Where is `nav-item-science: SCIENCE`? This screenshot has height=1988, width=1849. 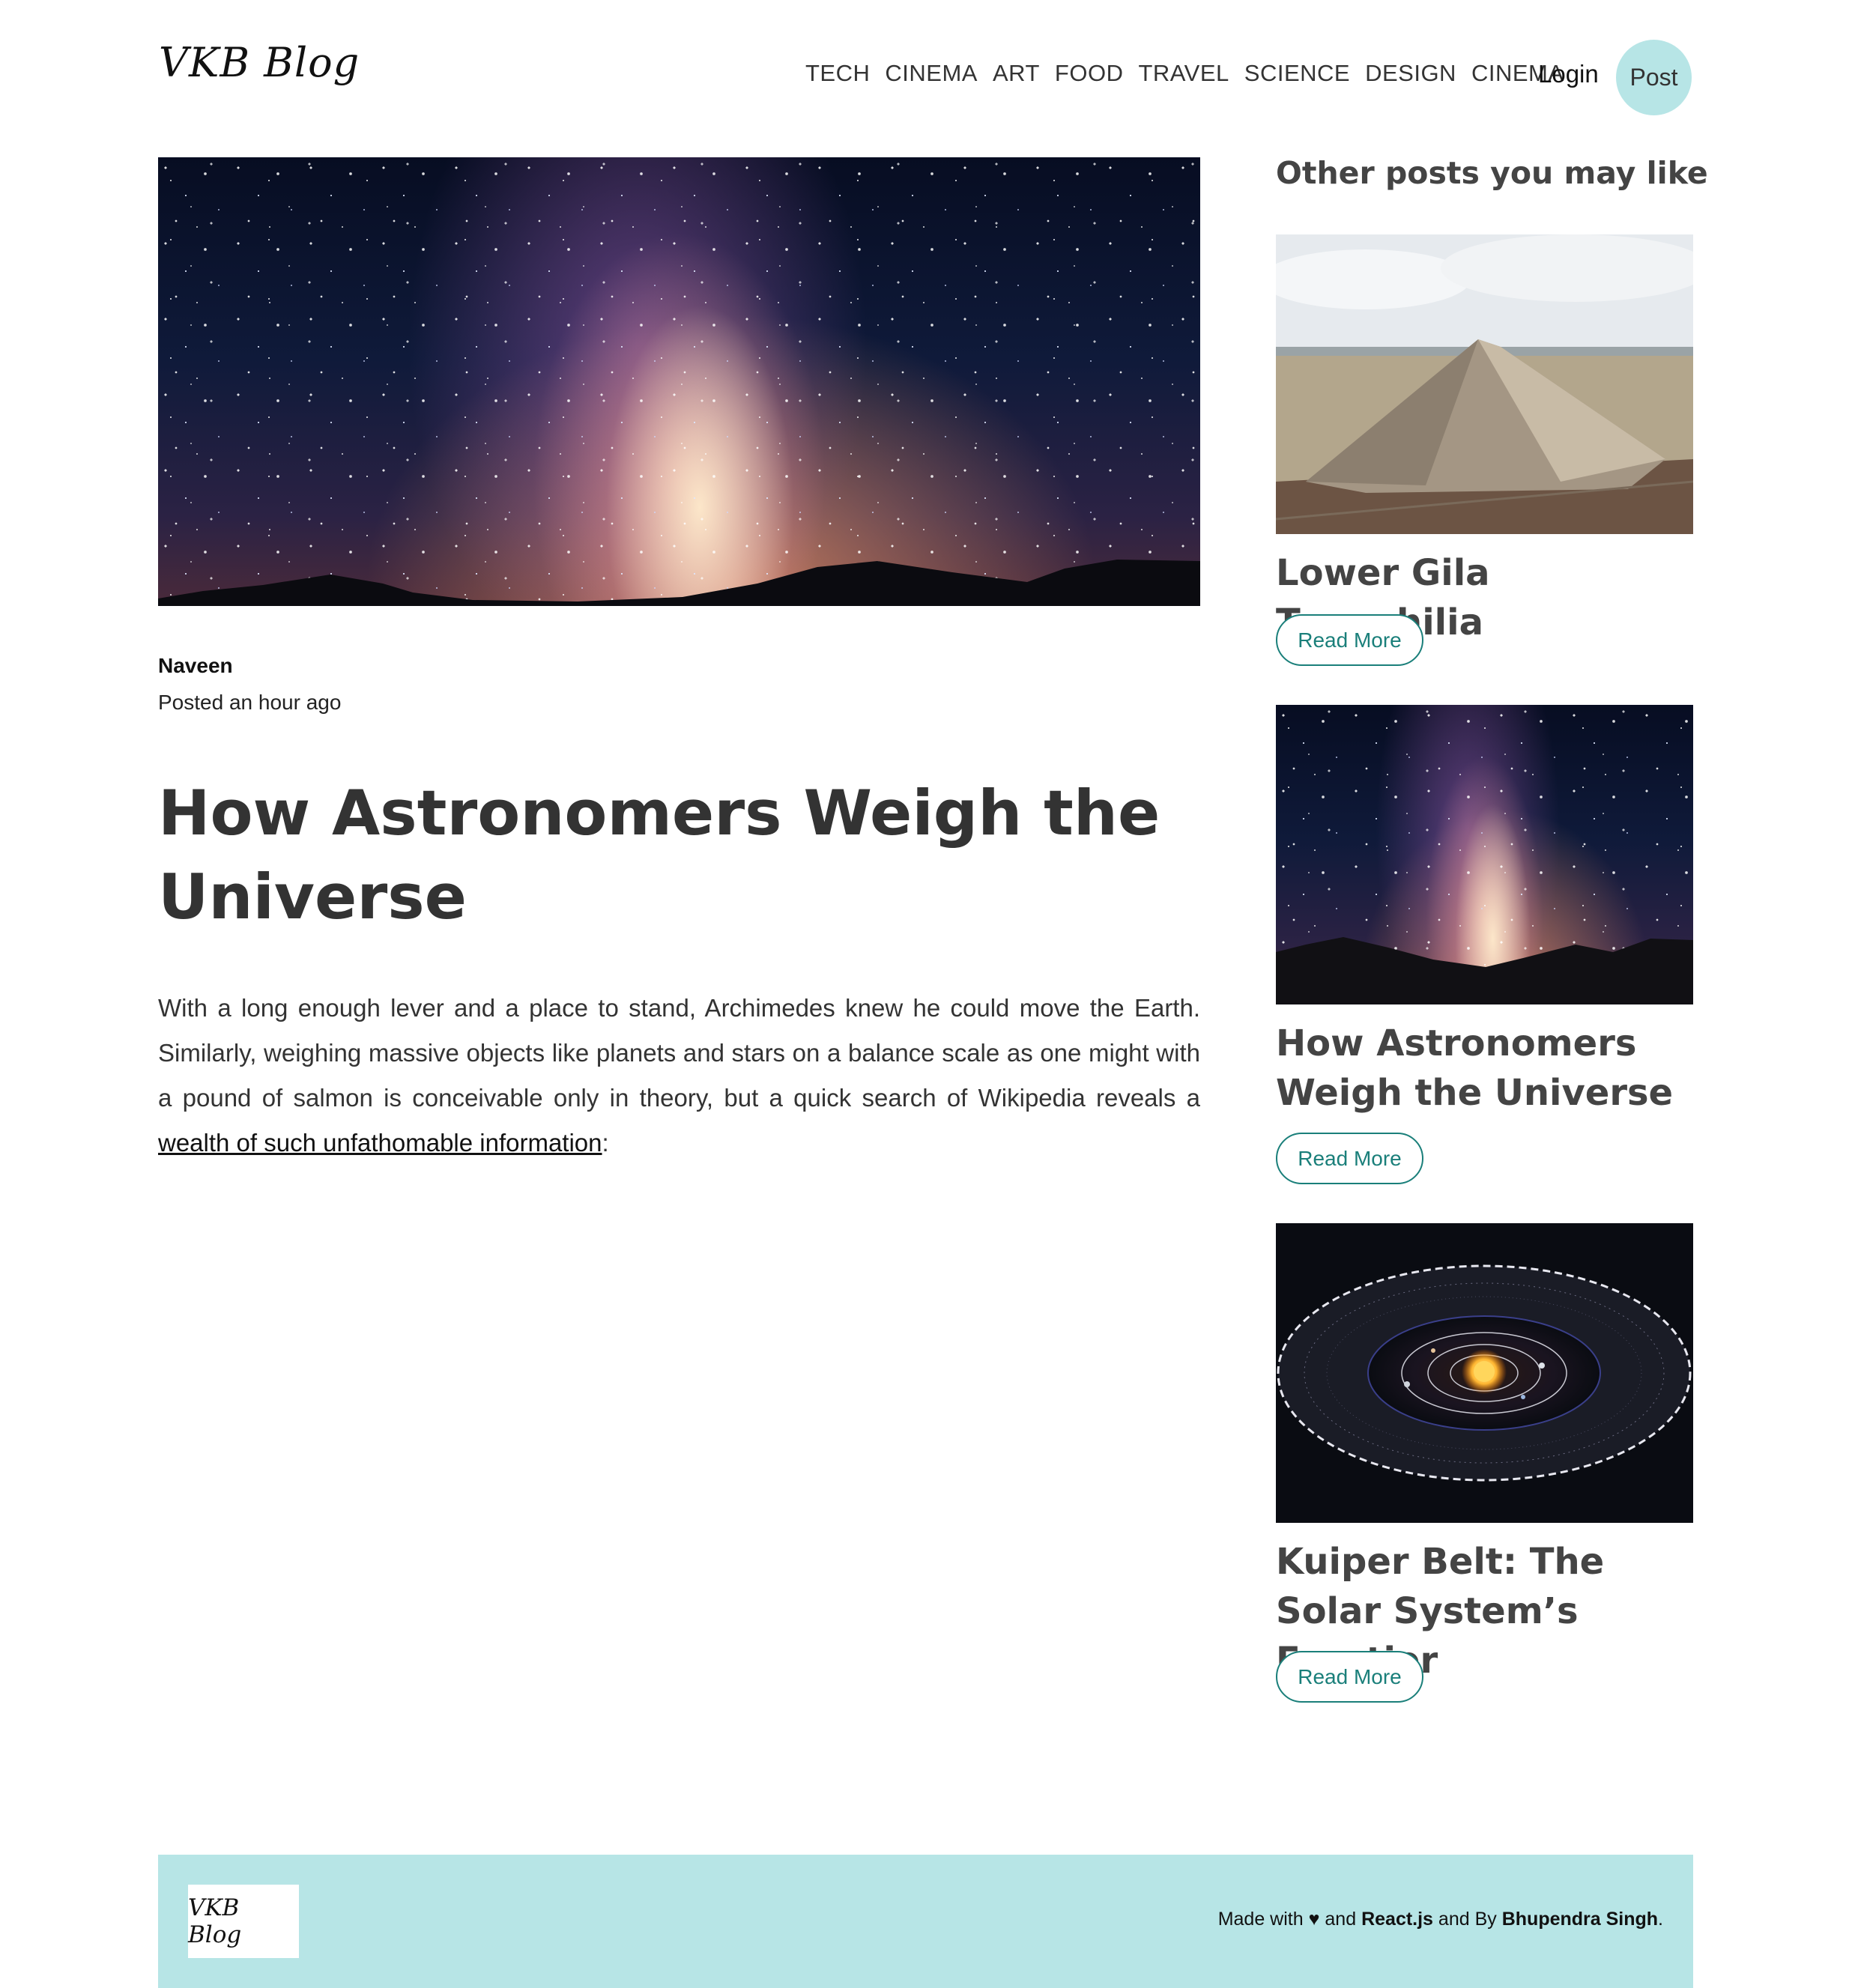 nav-item-science: SCIENCE is located at coordinates (1297, 73).